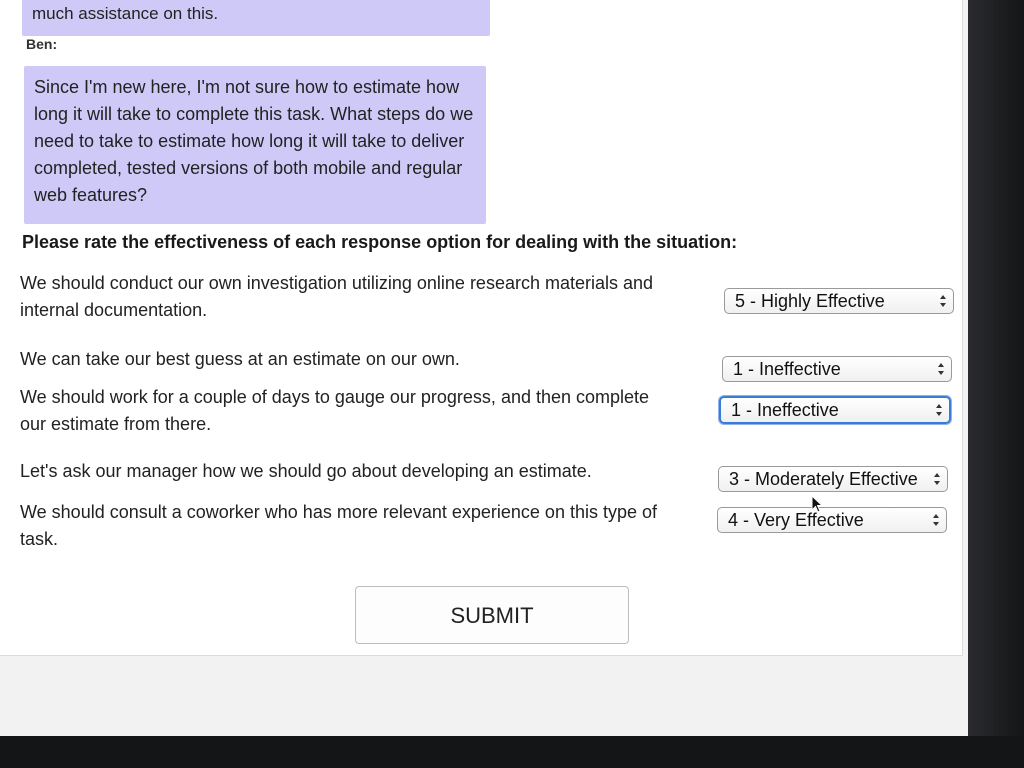 The image size is (1024, 768). I want to click on rating-select: 5 - Highly Effective, so click(839, 301).